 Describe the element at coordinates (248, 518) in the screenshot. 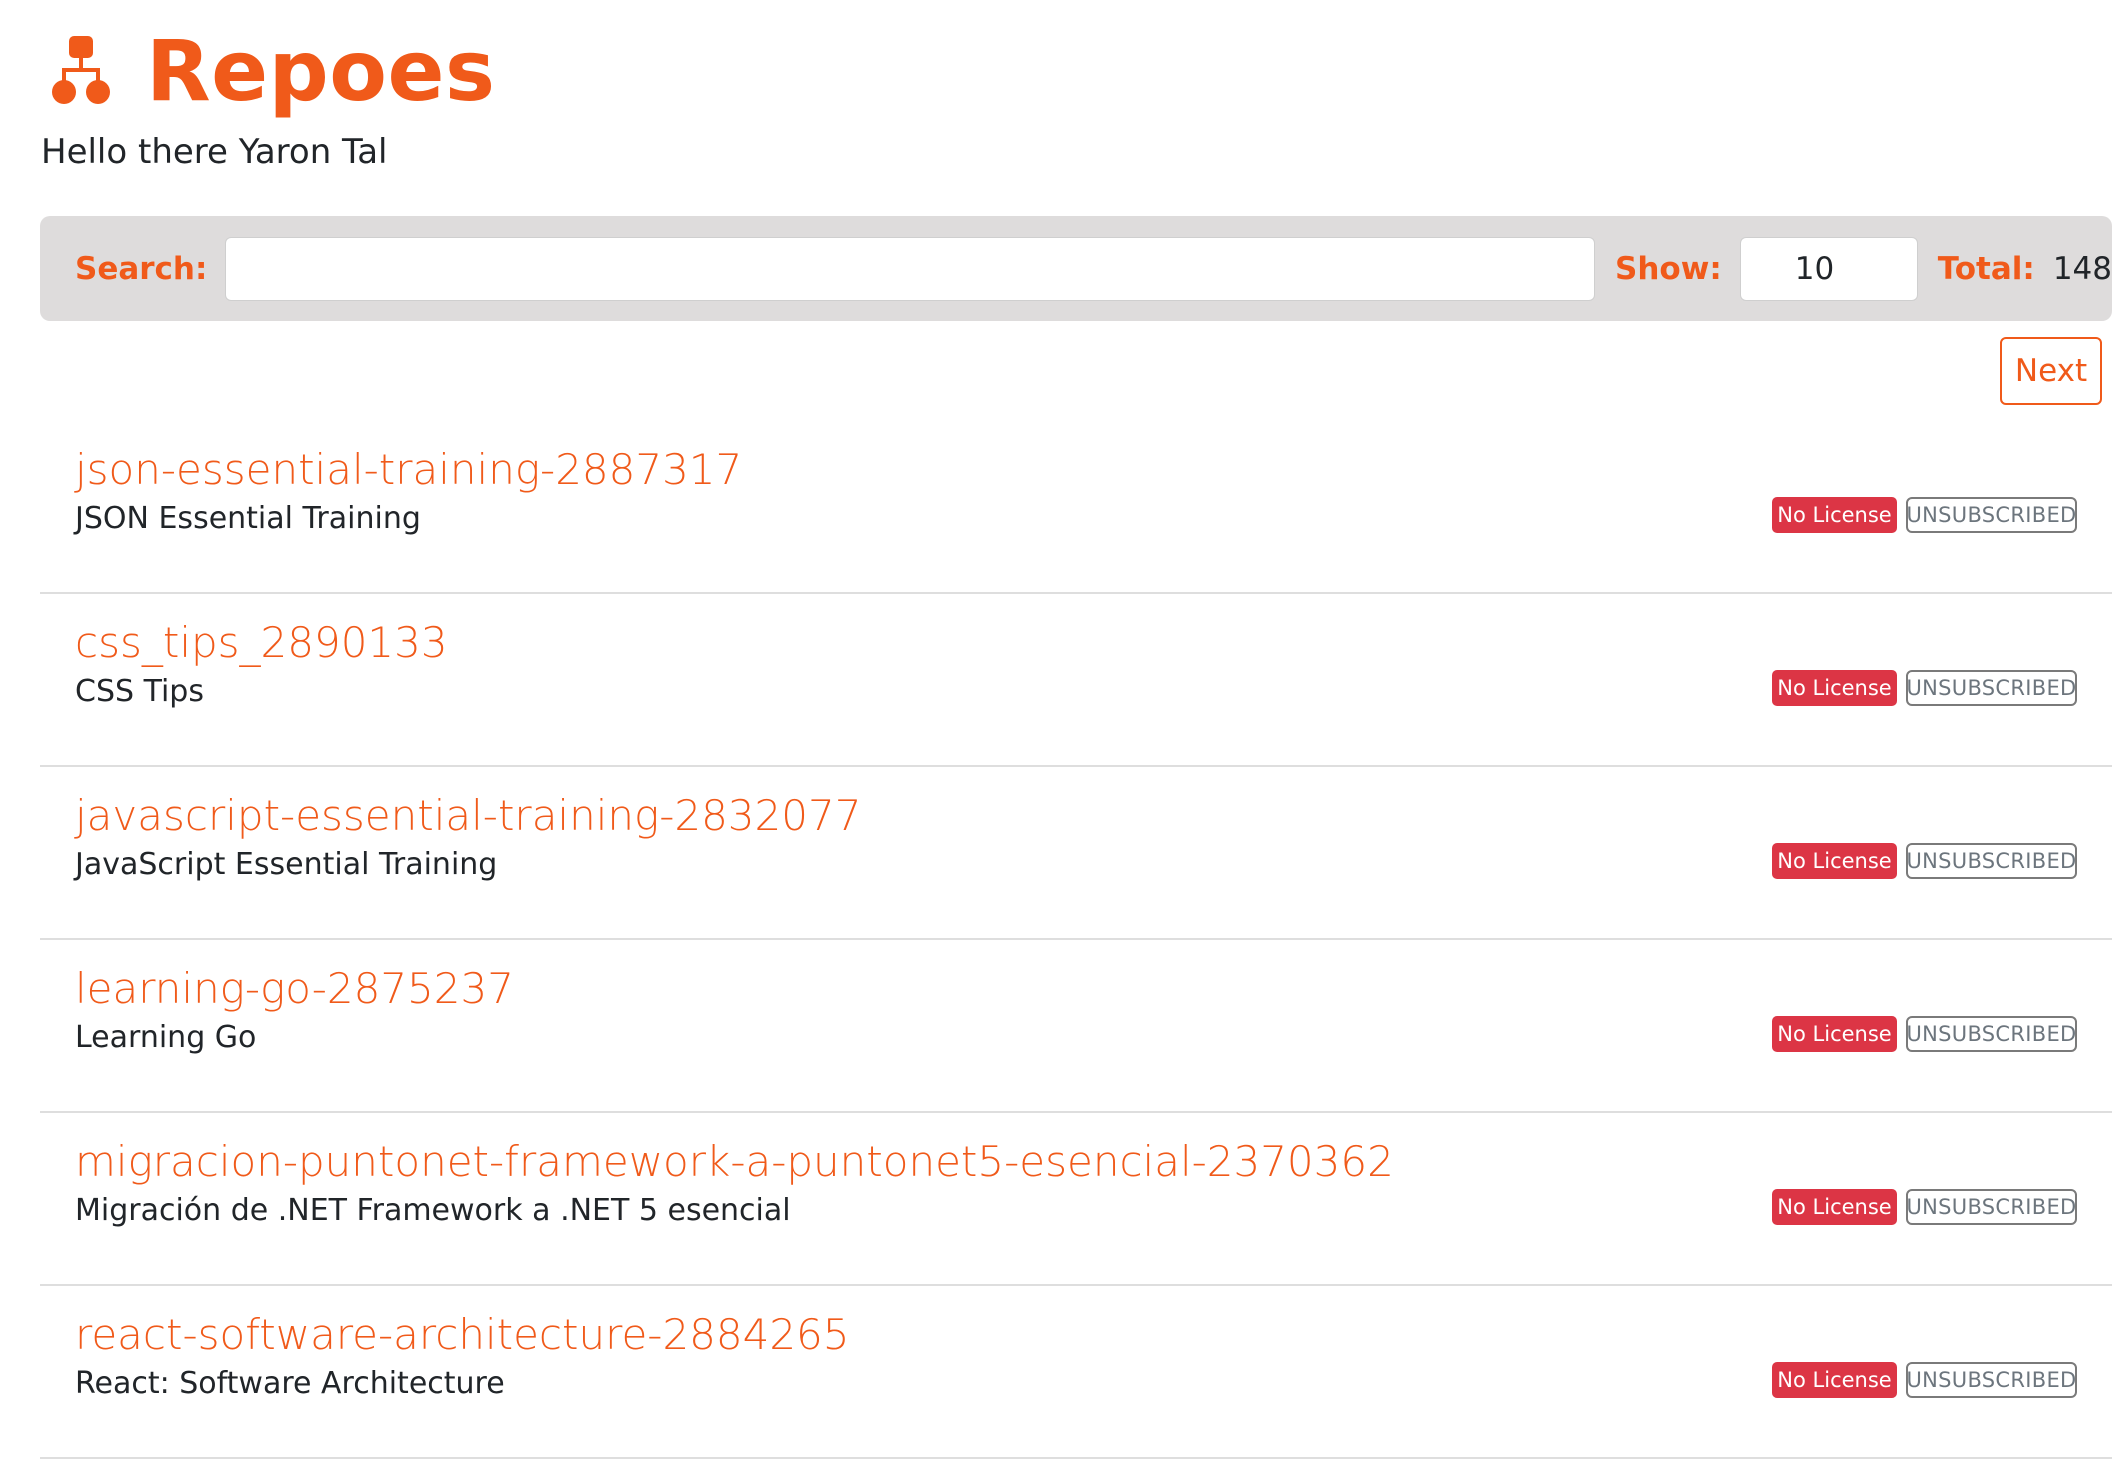

I see `repo-description: JSON Essential Training` at that location.